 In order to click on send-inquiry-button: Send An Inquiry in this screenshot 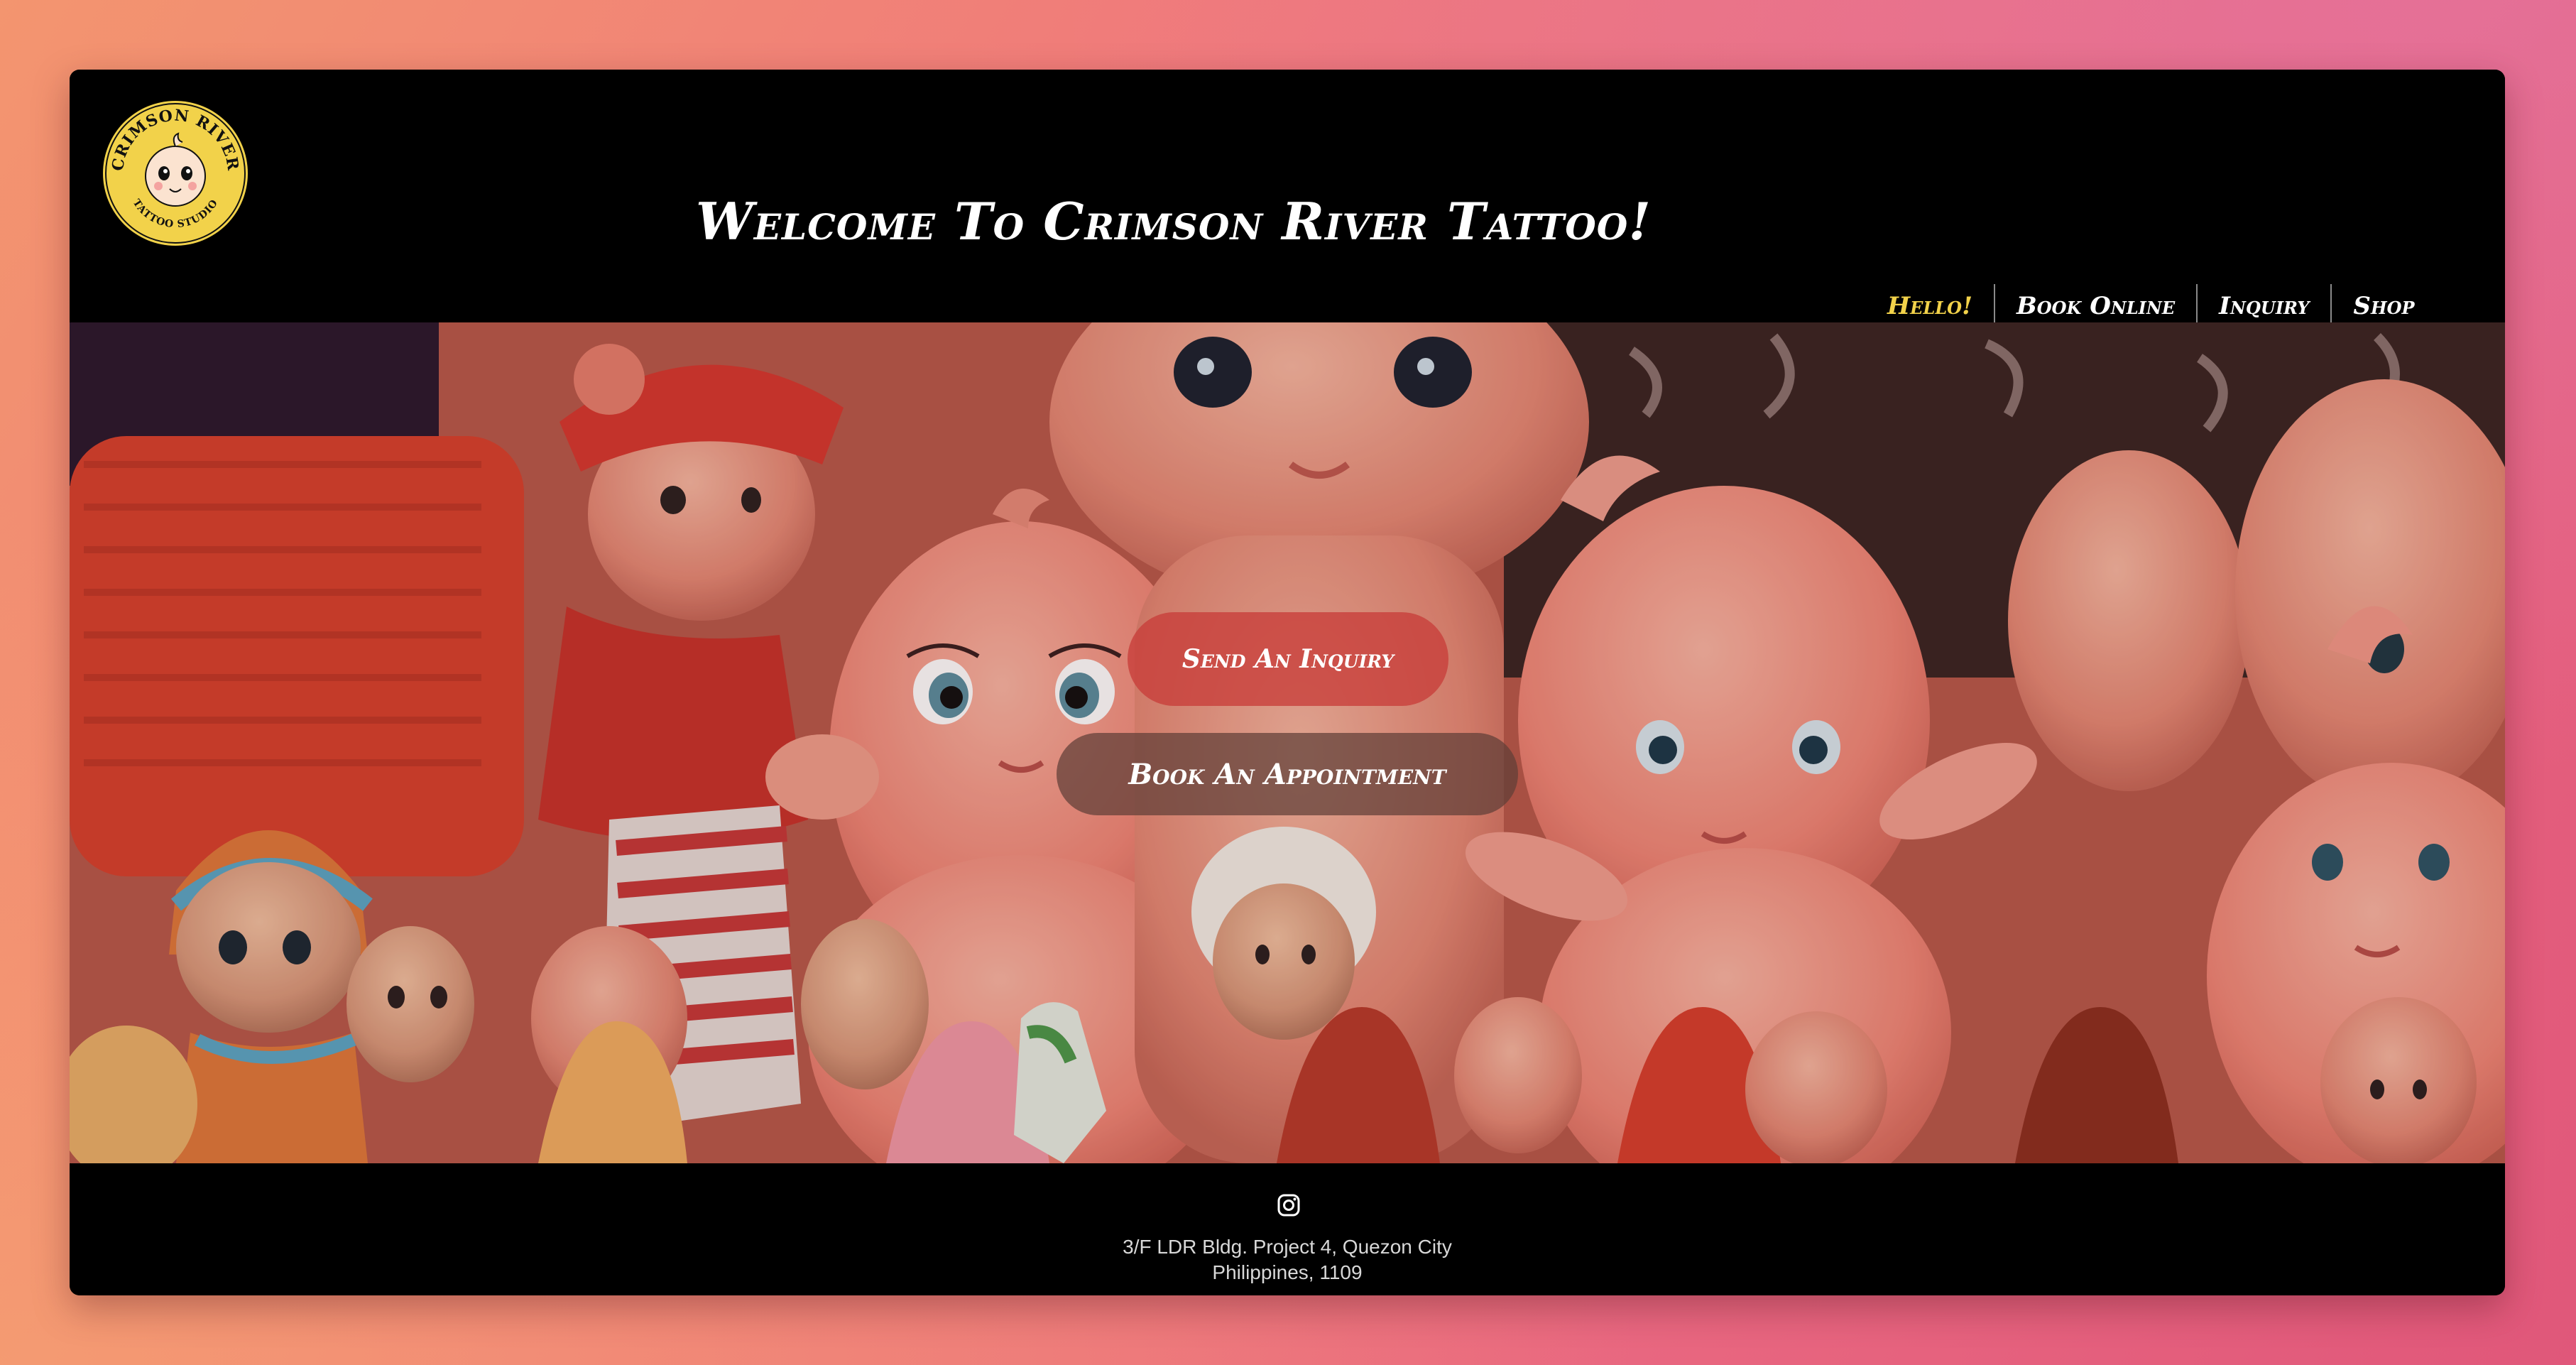, I will do `click(1288, 659)`.